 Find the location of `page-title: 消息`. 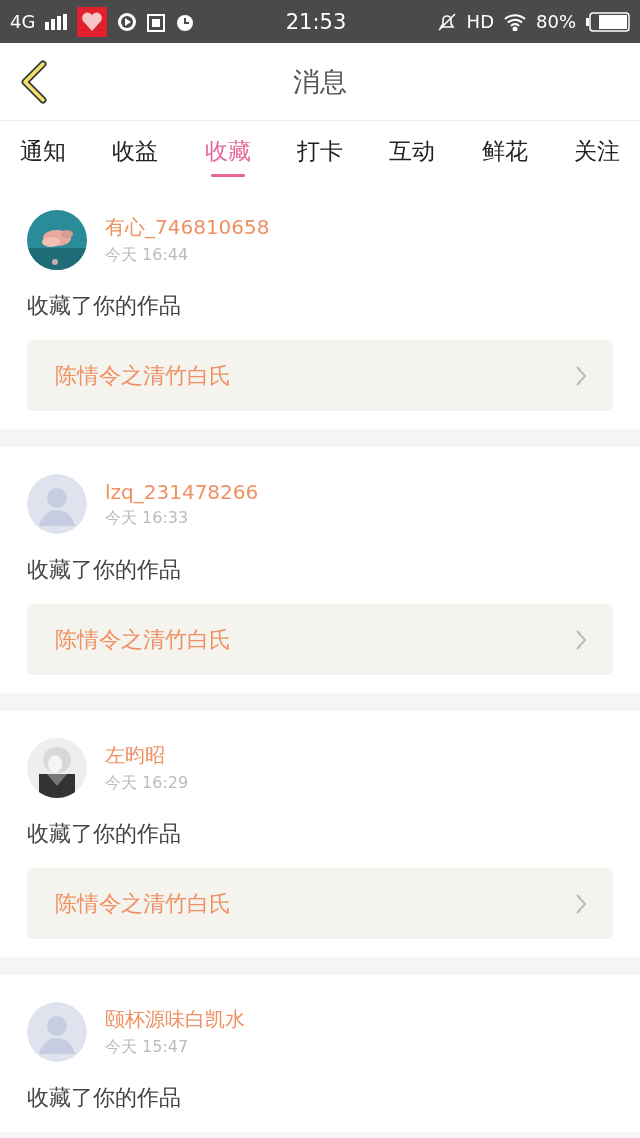

page-title: 消息 is located at coordinates (320, 81).